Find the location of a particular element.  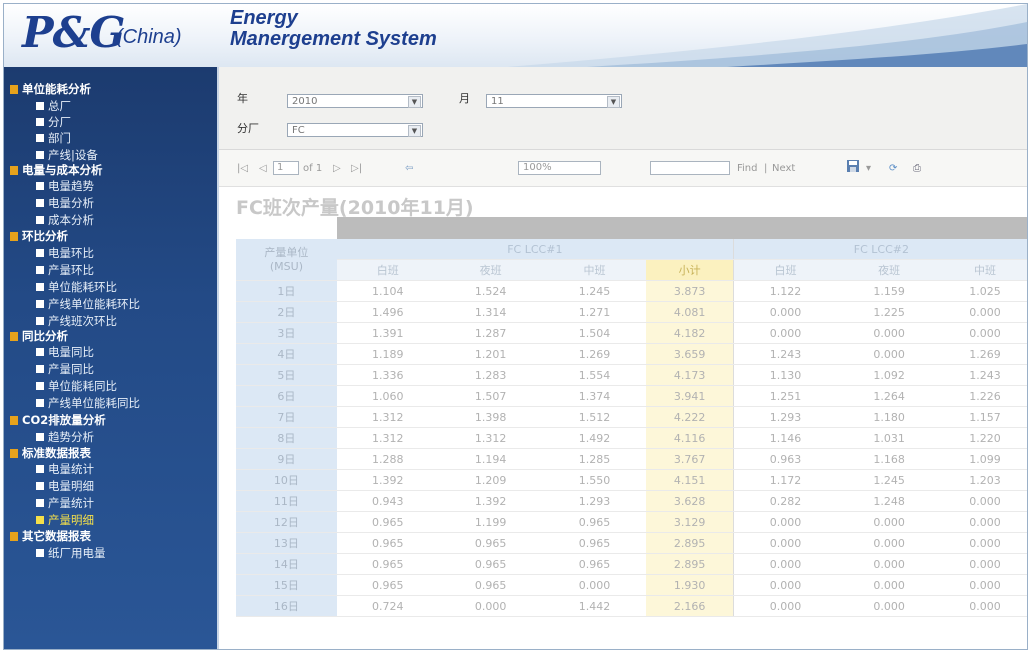

sidebar-item: 产线|设备 is located at coordinates (110, 155).